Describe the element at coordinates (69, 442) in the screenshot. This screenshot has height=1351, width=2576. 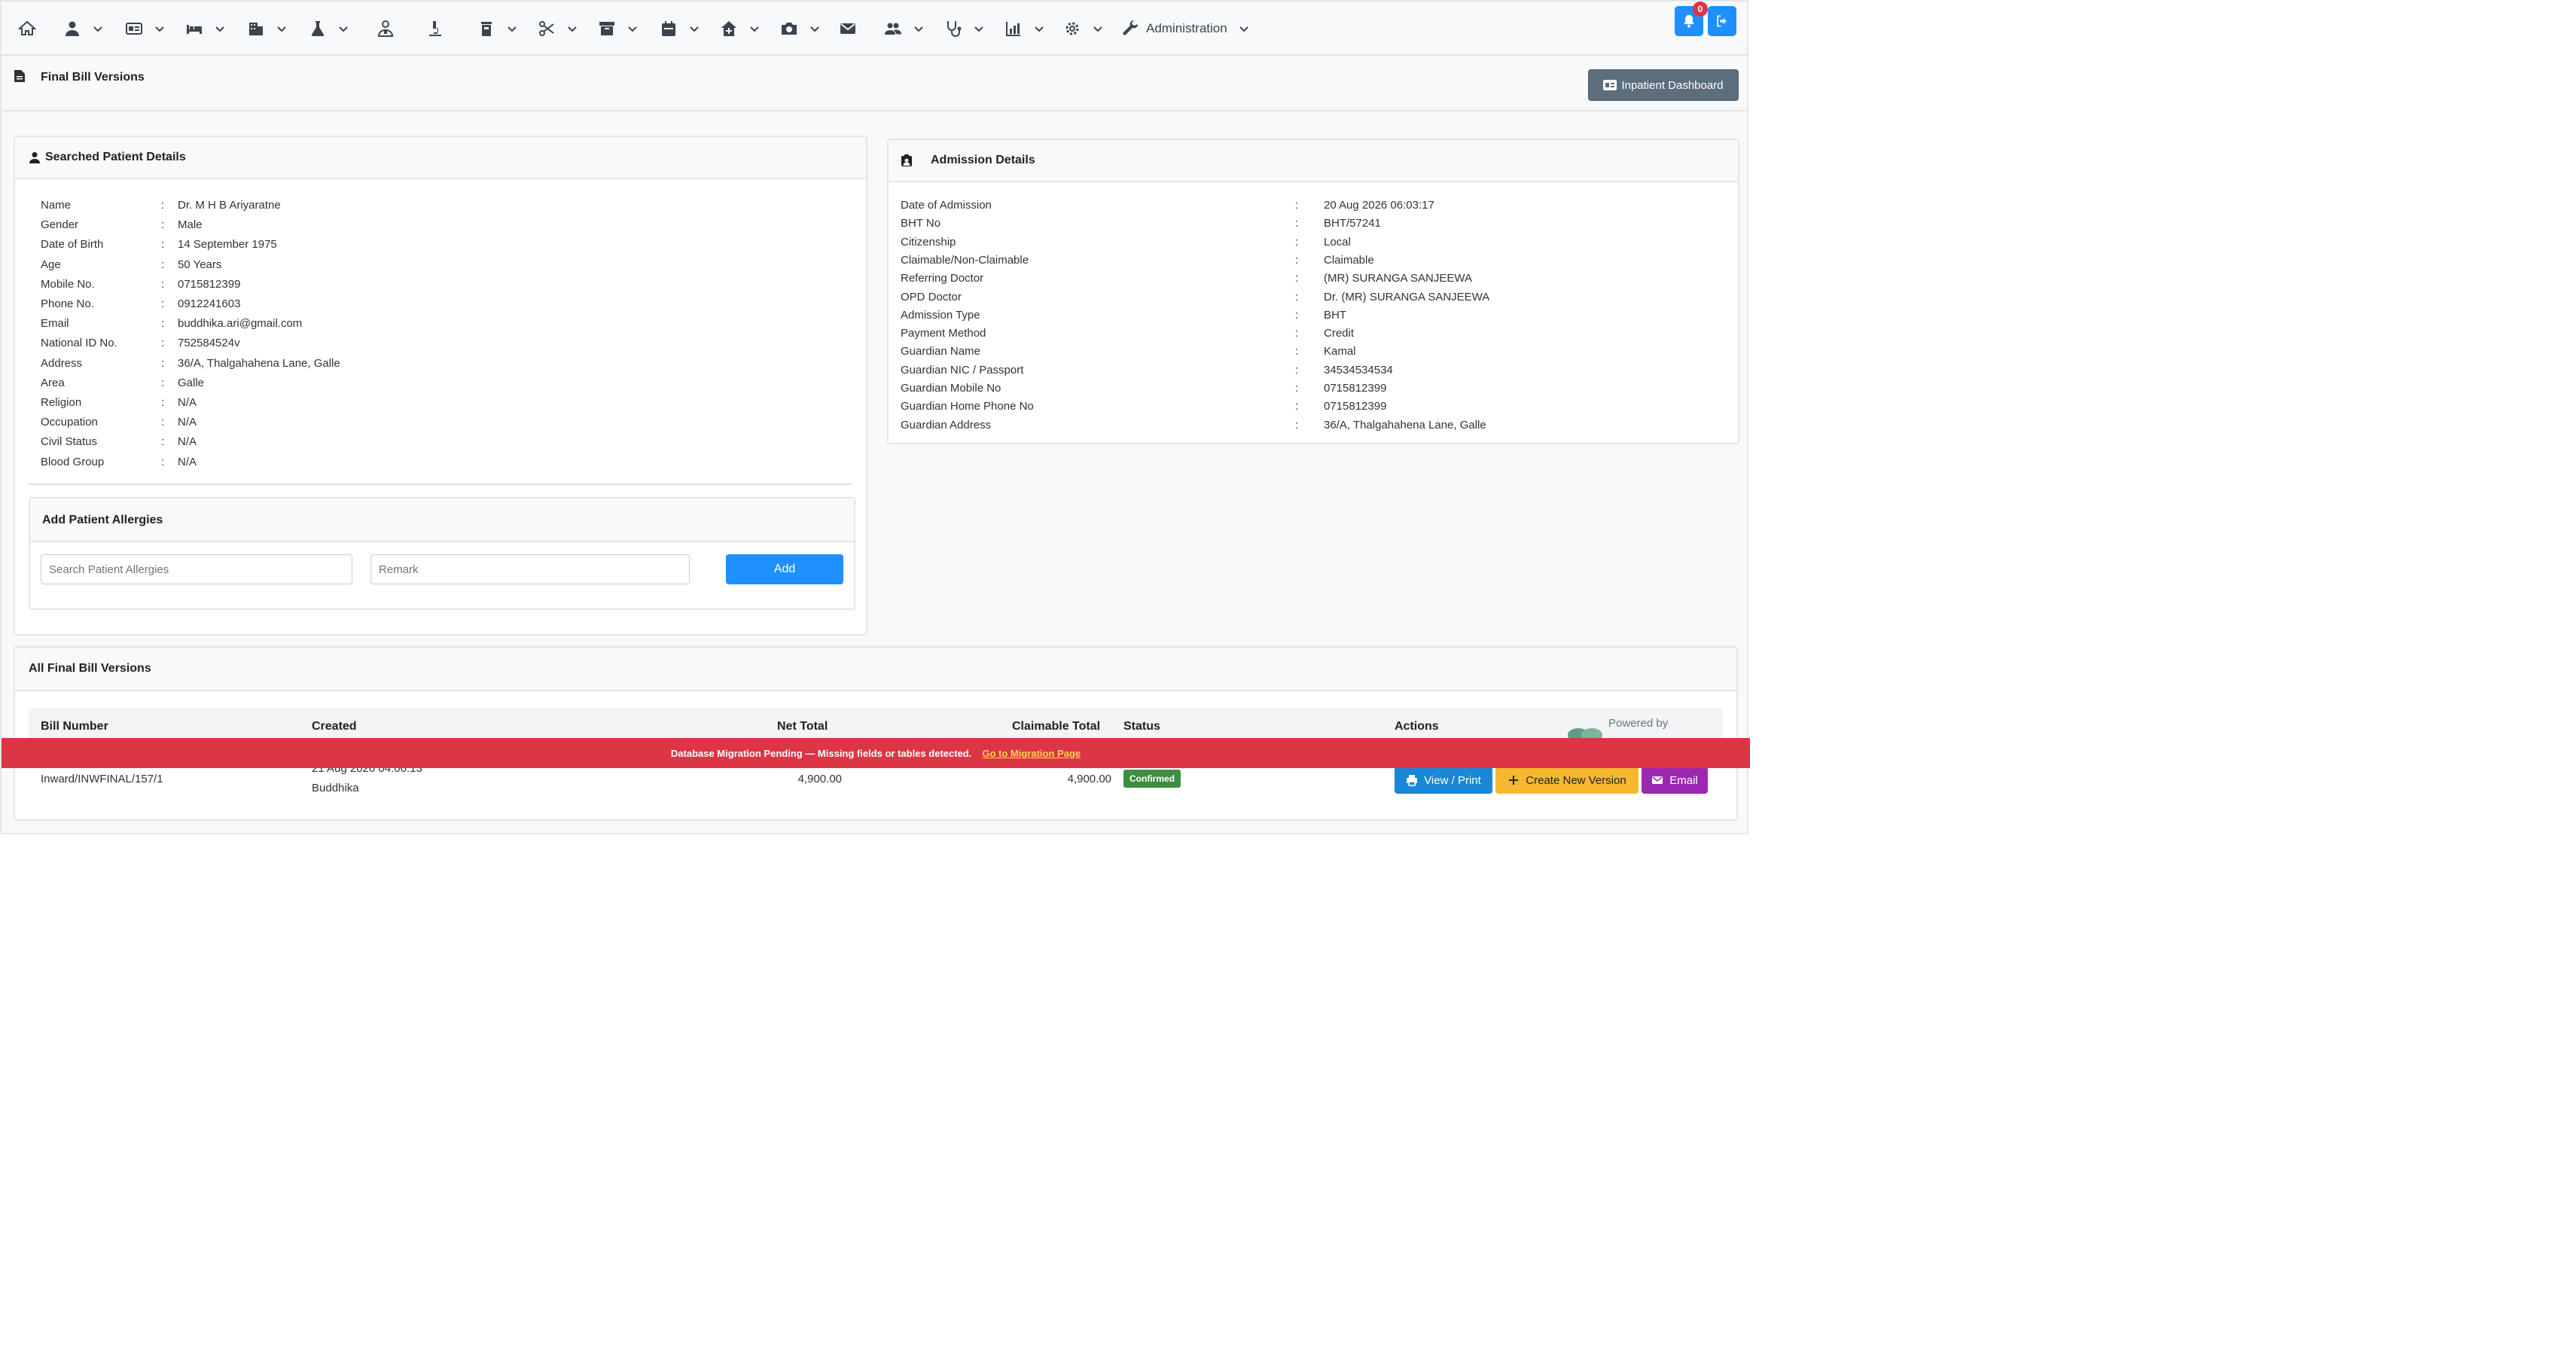
I see `detail-label: Civil Status` at that location.